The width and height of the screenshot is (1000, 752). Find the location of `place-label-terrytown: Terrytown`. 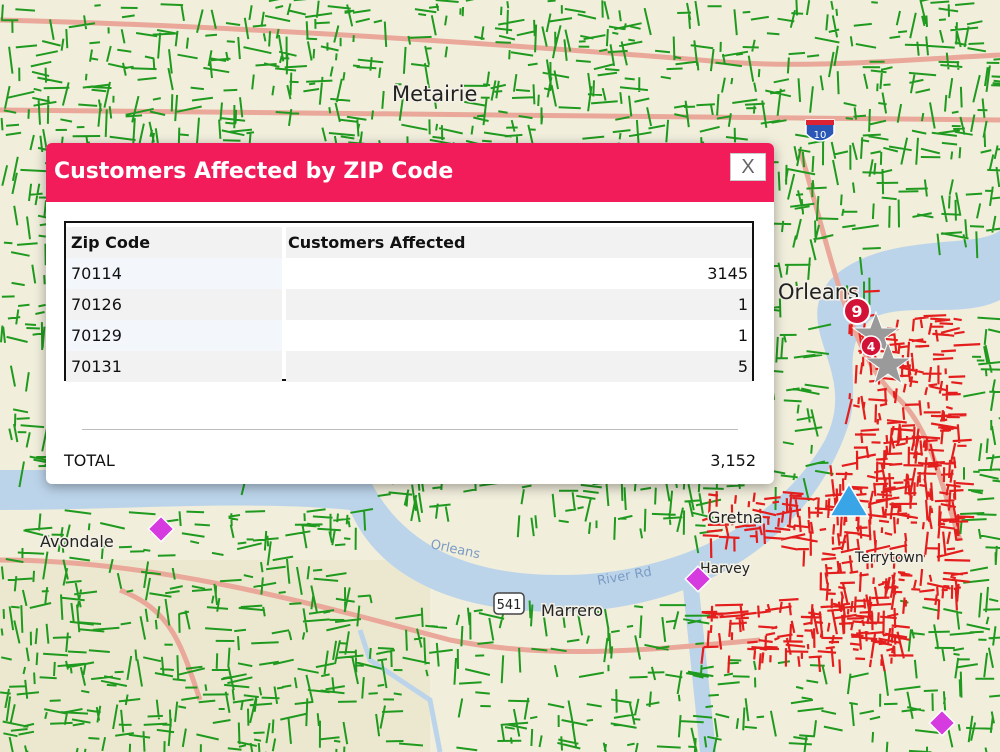

place-label-terrytown: Terrytown is located at coordinates (889, 558).